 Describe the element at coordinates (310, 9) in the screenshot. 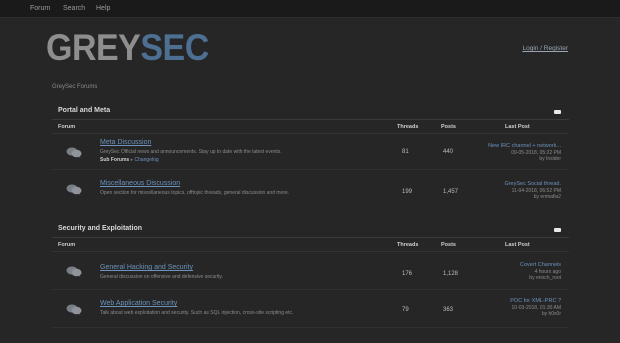

I see `top-nav-bar: Forum Search Help` at that location.